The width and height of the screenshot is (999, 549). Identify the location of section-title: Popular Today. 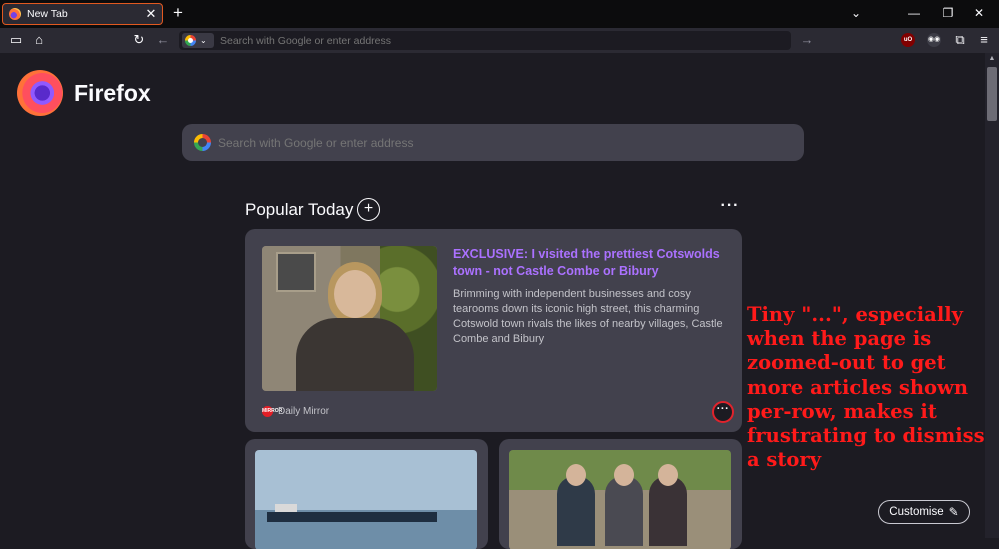
(299, 209).